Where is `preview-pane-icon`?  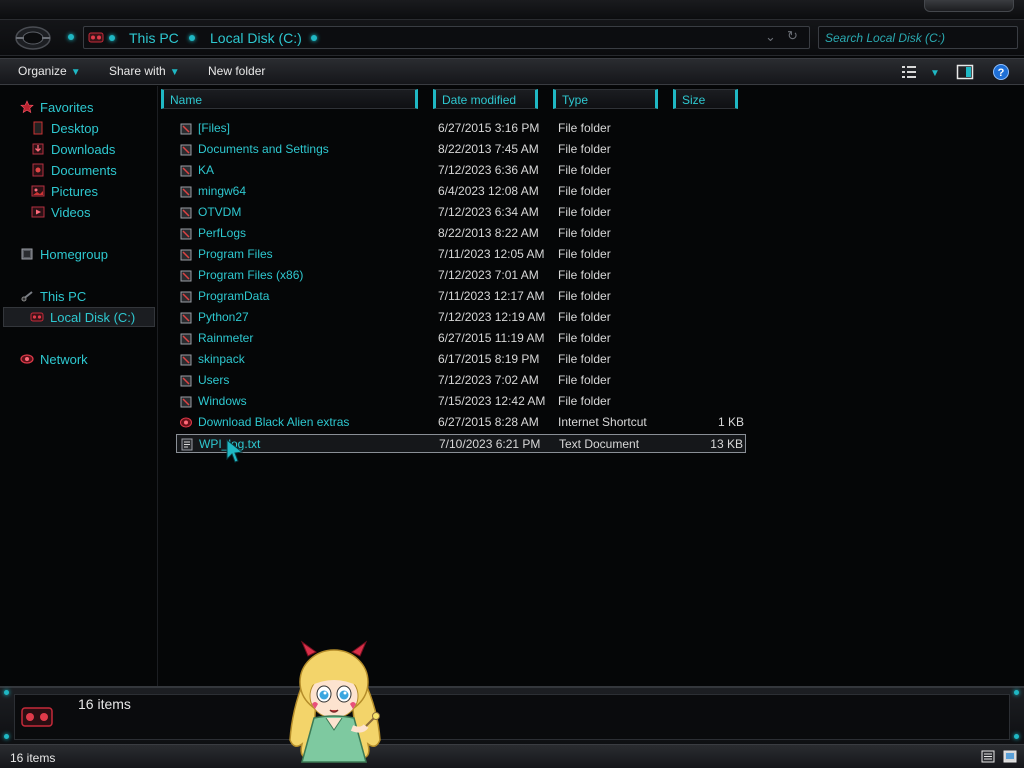 preview-pane-icon is located at coordinates (965, 72).